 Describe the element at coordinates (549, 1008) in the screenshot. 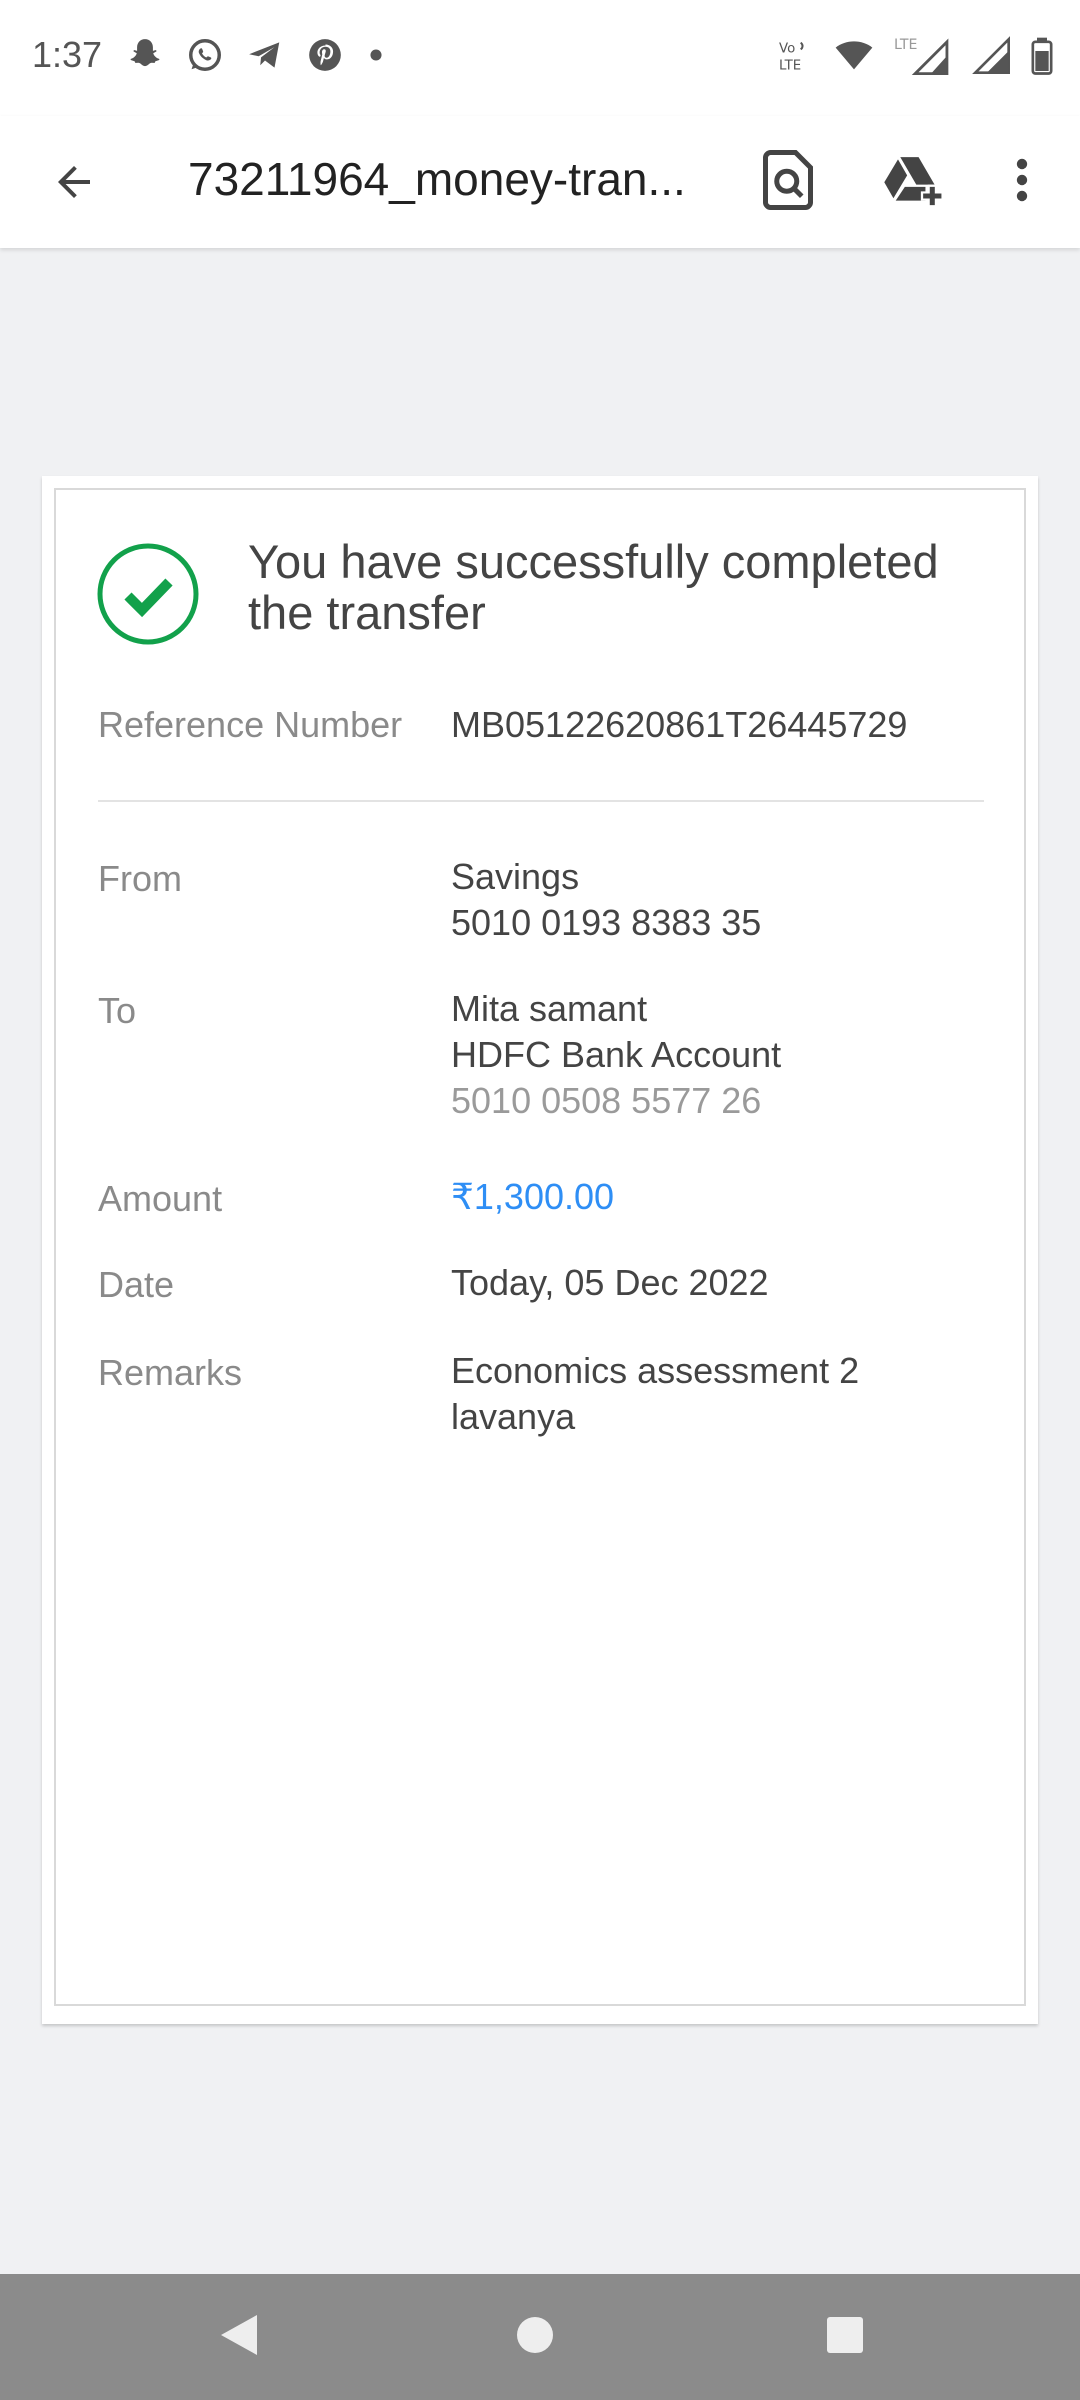

I see `payee-name: Mita samant` at that location.